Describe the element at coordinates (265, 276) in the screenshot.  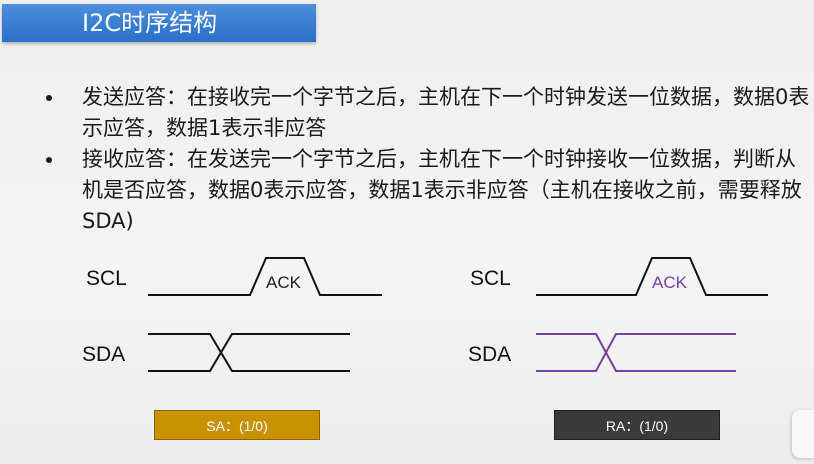
I see `scl-waveform` at that location.